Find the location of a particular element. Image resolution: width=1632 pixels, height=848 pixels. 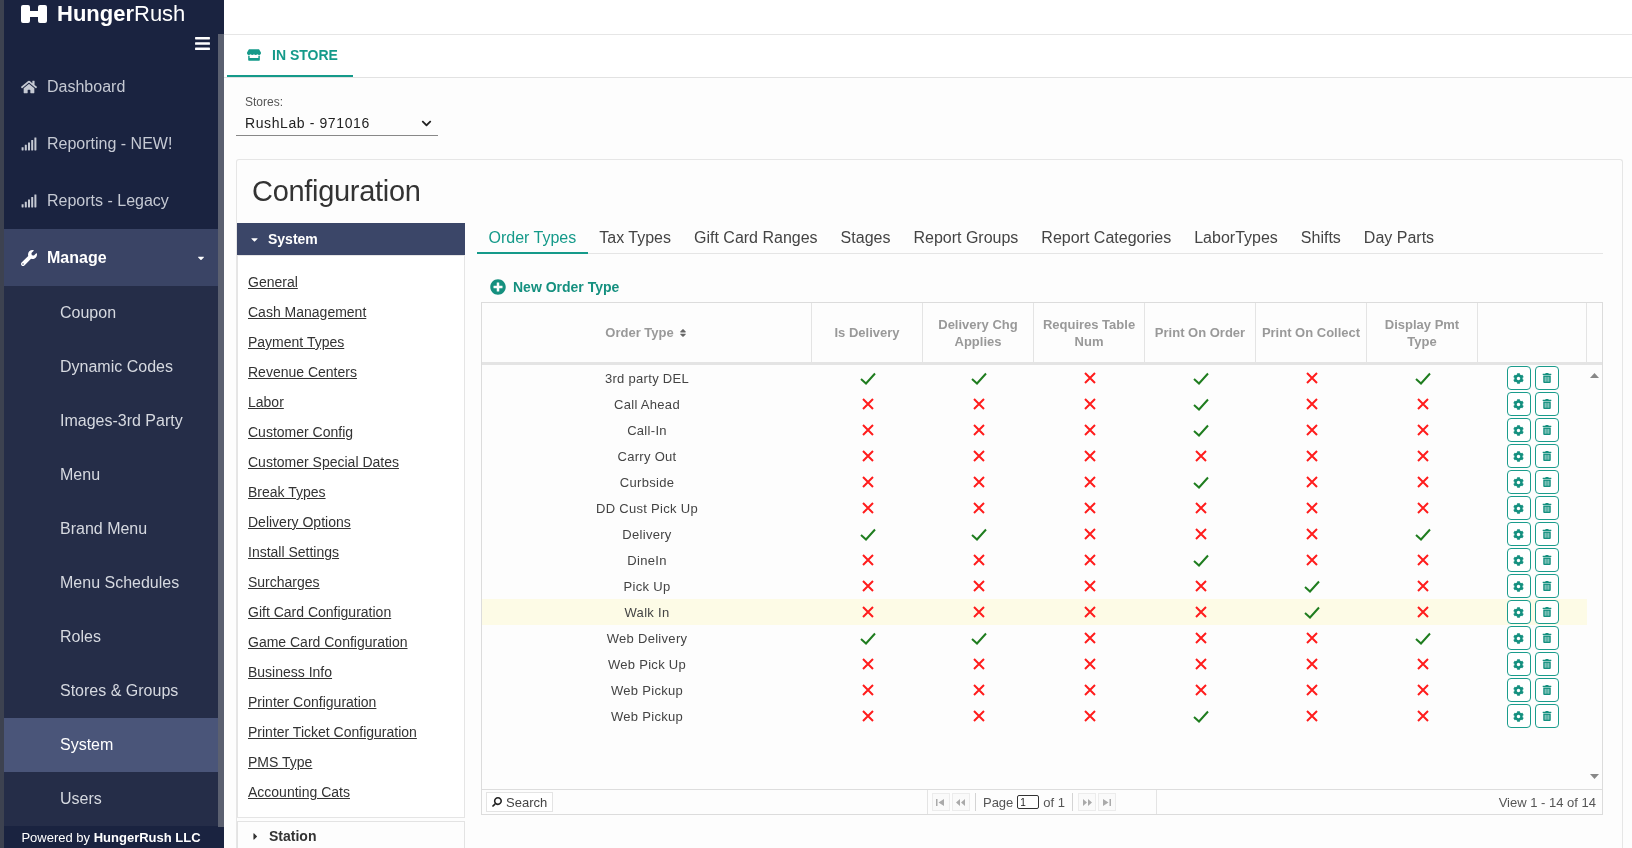

sidebar-subitem: System is located at coordinates (111, 745).